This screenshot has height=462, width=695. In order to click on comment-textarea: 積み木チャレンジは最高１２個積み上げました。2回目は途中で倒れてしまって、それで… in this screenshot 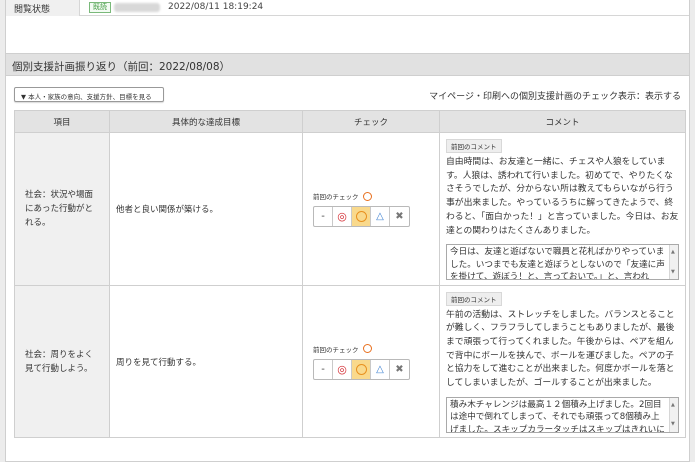, I will do `click(562, 414)`.